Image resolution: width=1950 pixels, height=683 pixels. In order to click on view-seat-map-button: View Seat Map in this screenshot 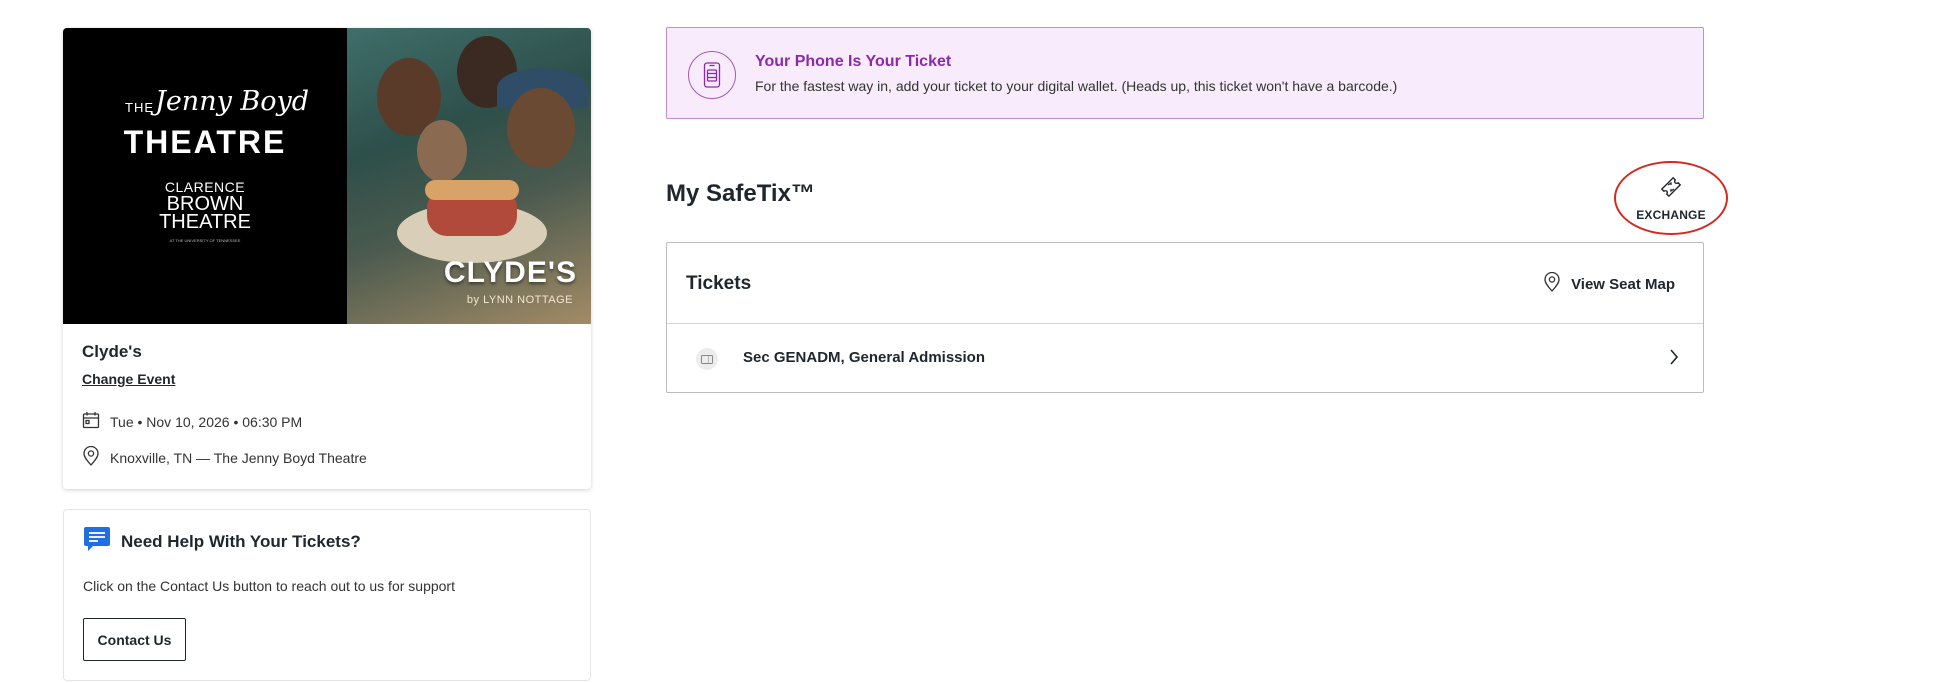, I will do `click(1609, 284)`.